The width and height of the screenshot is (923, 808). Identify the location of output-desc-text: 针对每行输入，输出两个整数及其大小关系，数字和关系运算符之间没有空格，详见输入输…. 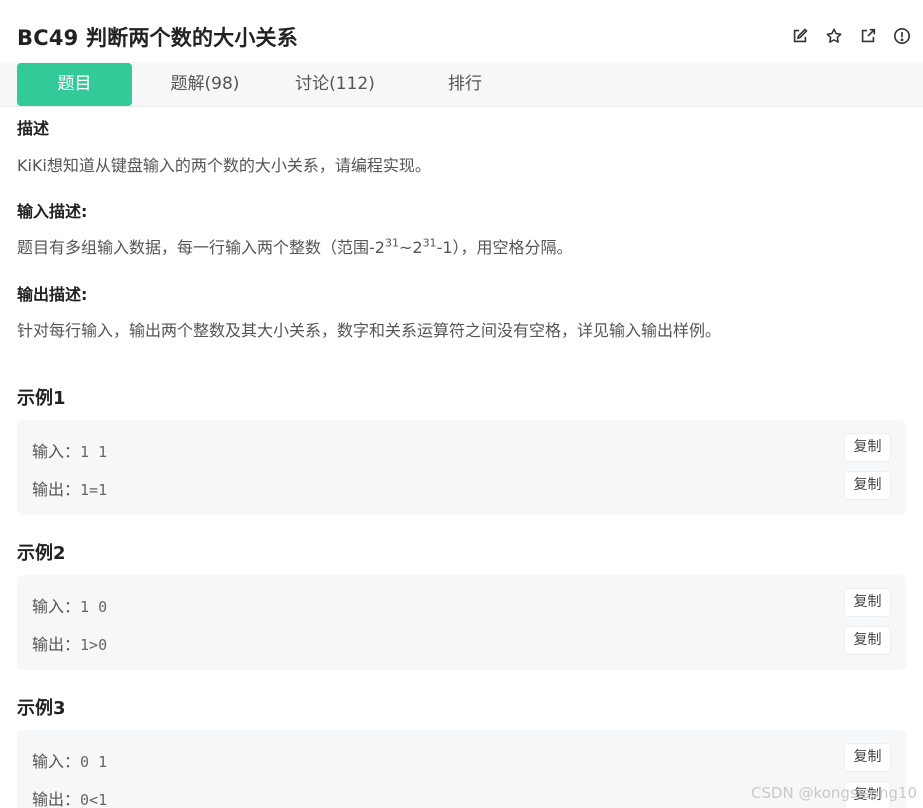
(369, 330).